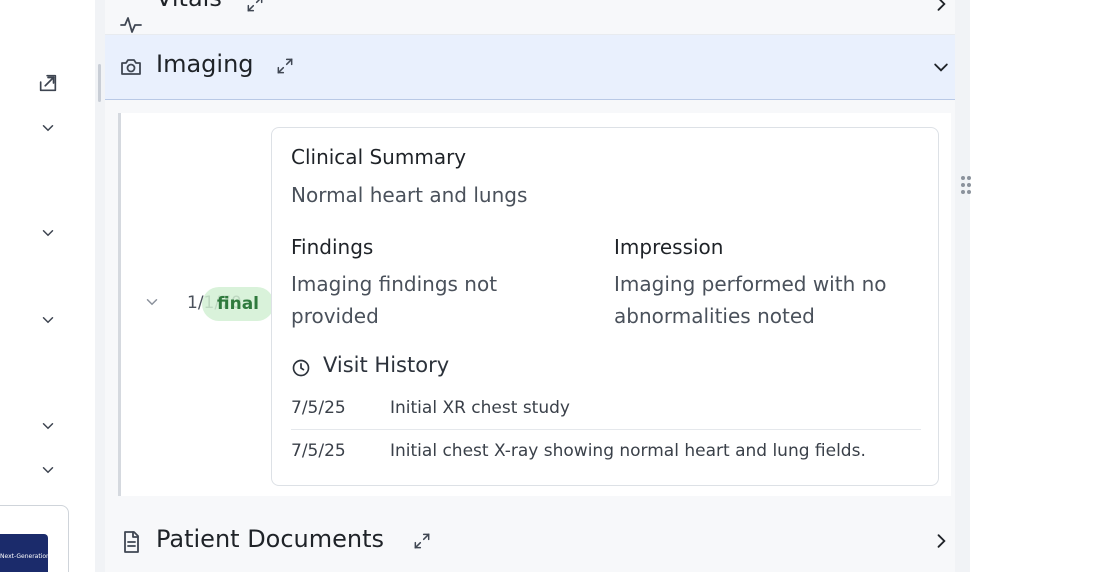  Describe the element at coordinates (189, 6) in the screenshot. I see `section-title-vitals: Vitals` at that location.